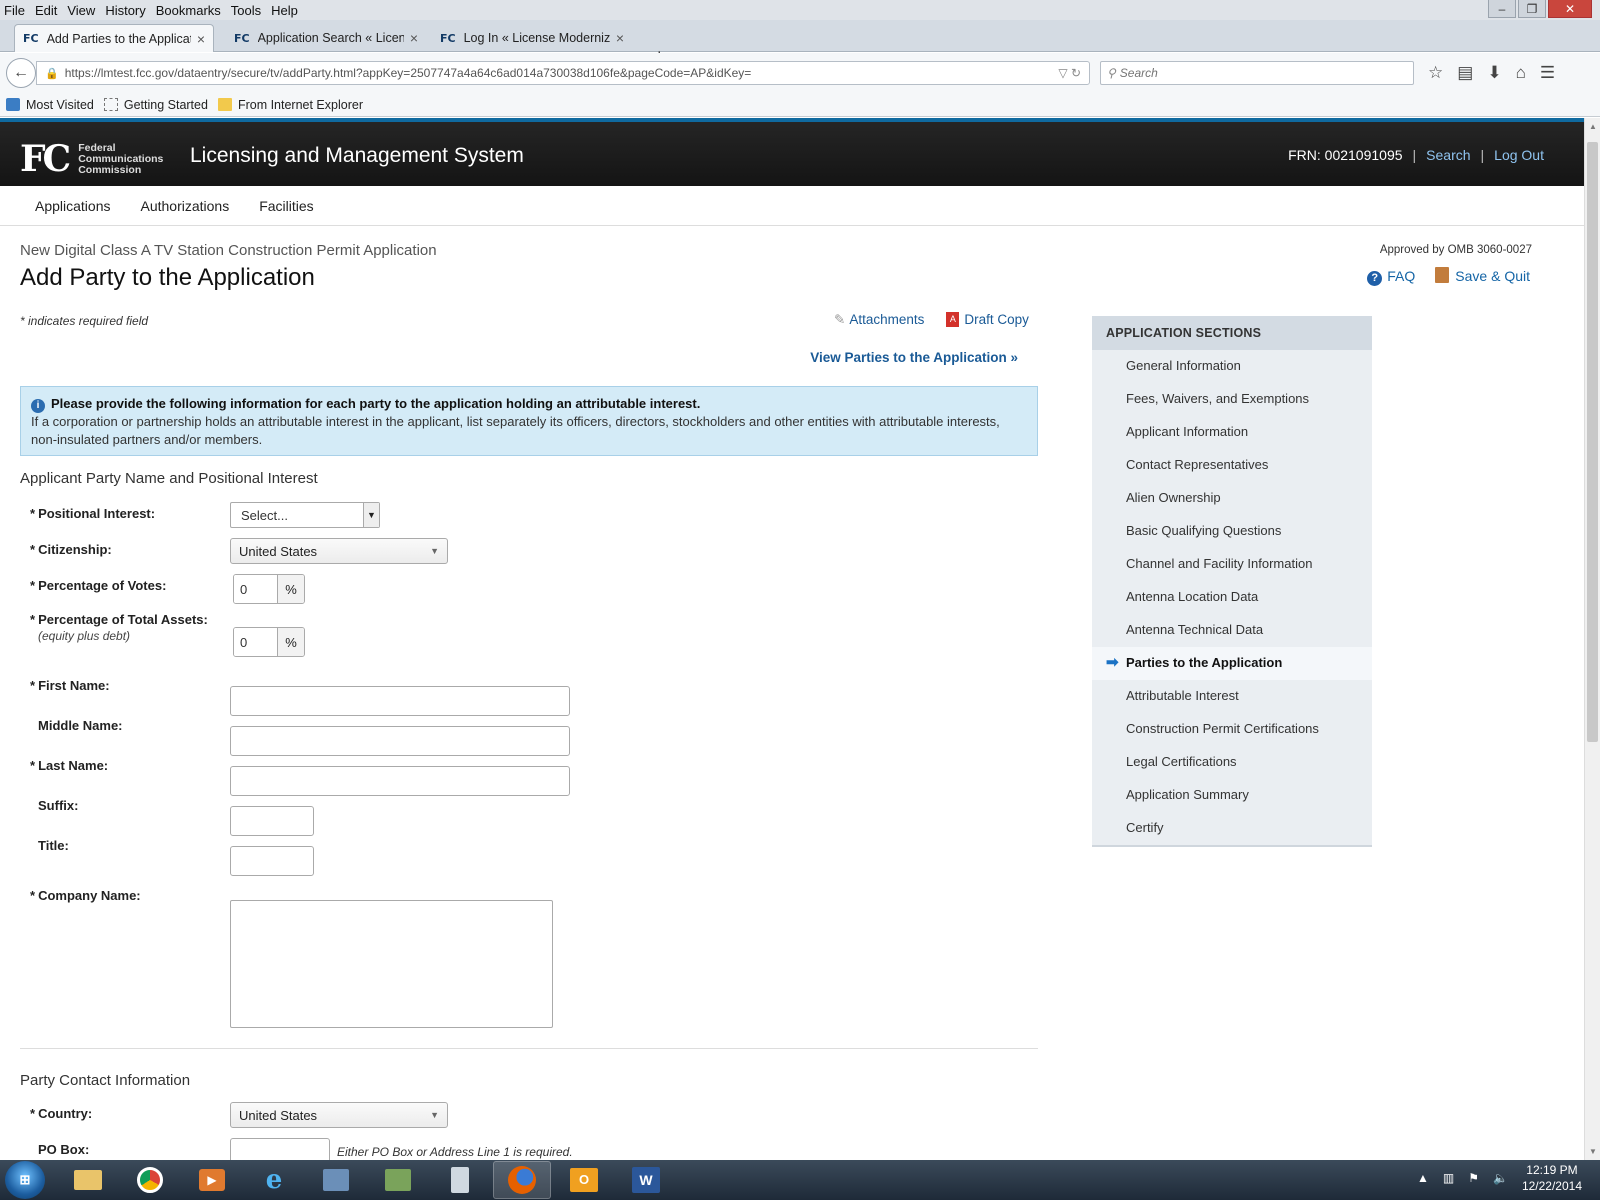 Image resolution: width=1600 pixels, height=1200 pixels. What do you see at coordinates (274, 1180) in the screenshot?
I see `internet-explorer-icon: e` at bounding box center [274, 1180].